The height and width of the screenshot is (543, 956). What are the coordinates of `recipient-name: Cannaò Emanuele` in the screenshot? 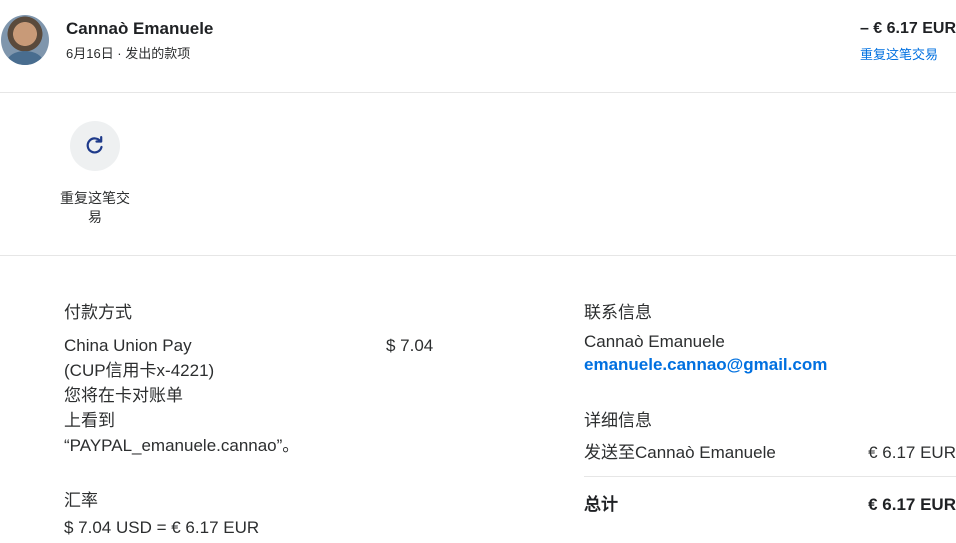 It's located at (140, 28).